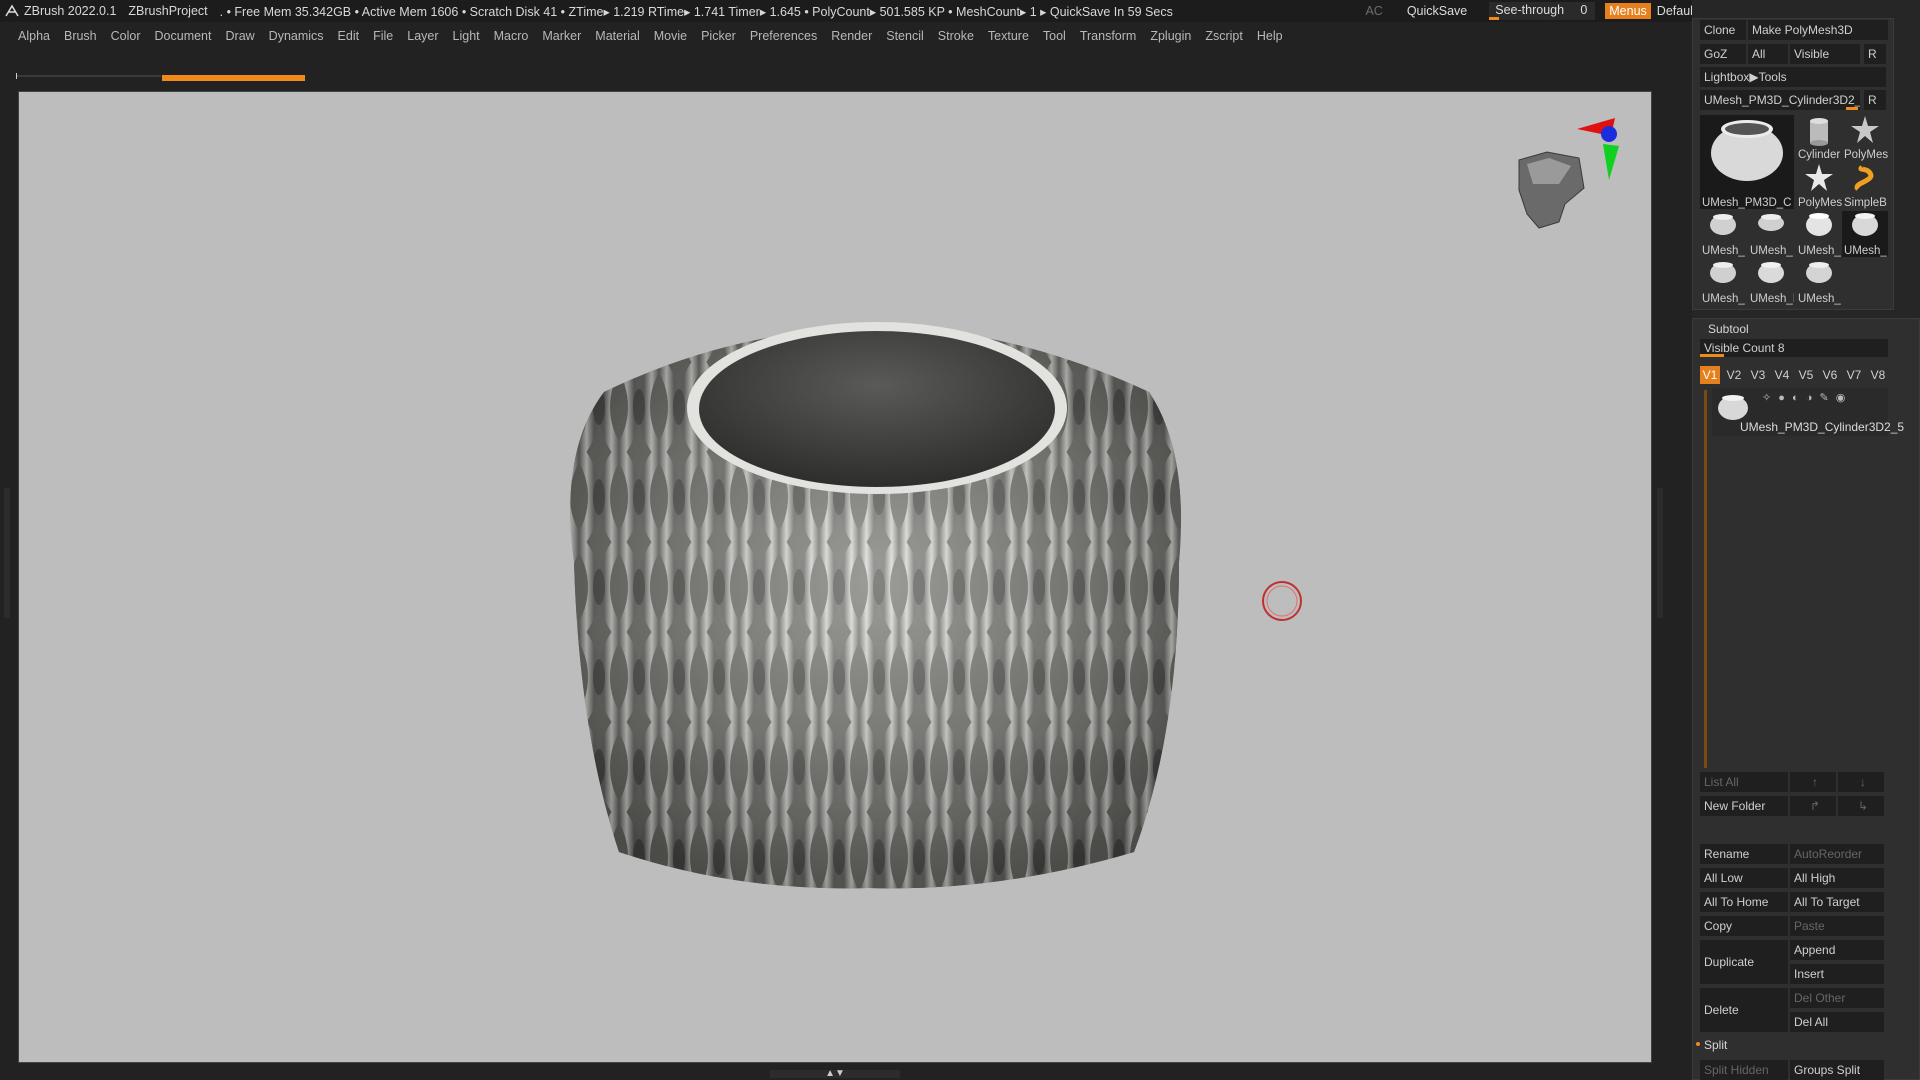  I want to click on duplicate-button: Duplicate, so click(1744, 962).